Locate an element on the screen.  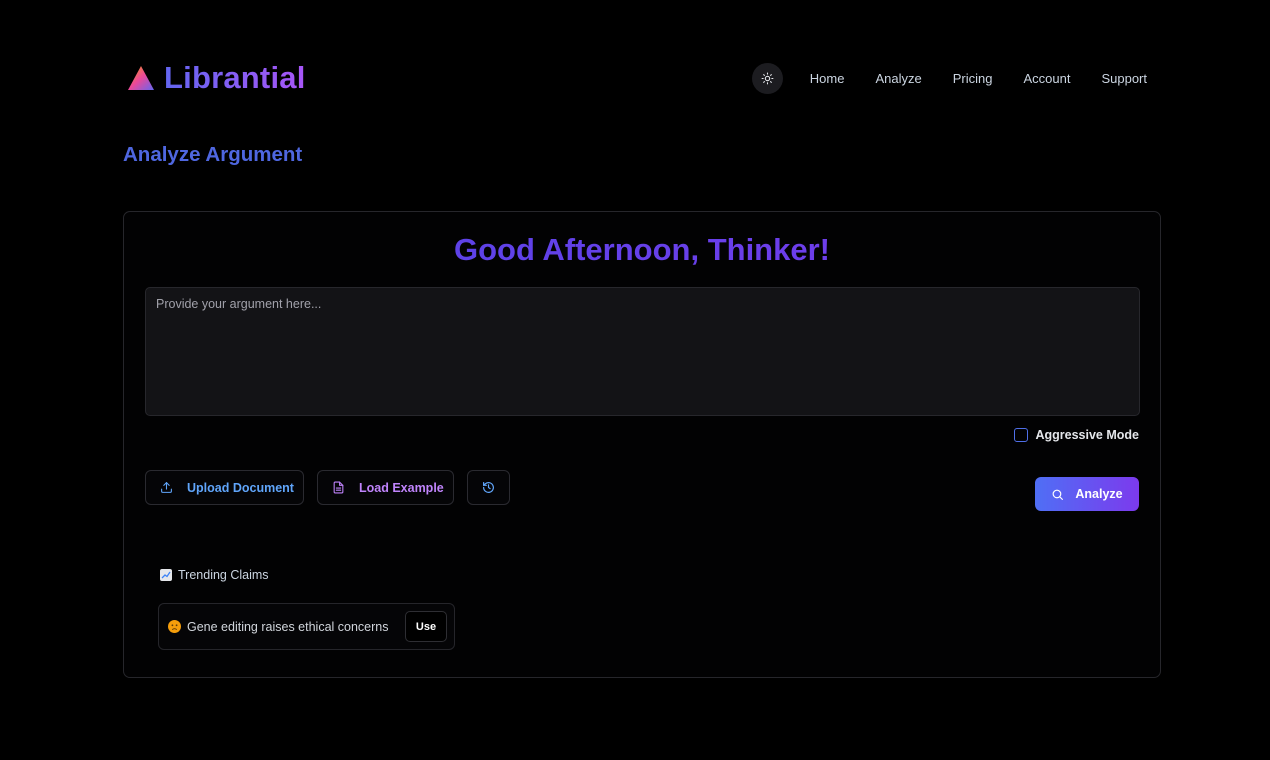
page-title: Analyze Argument is located at coordinates (213, 154).